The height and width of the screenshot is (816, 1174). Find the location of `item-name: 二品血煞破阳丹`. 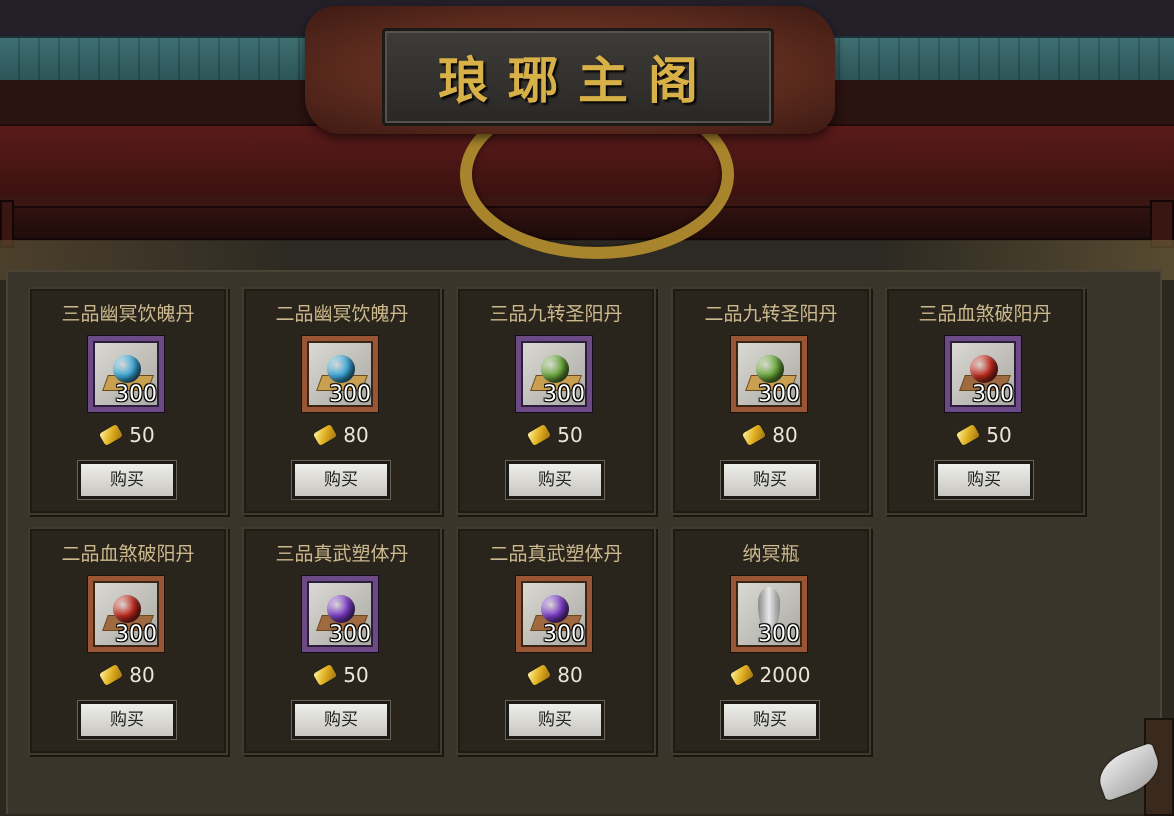

item-name: 二品血煞破阳丹 is located at coordinates (128, 554).